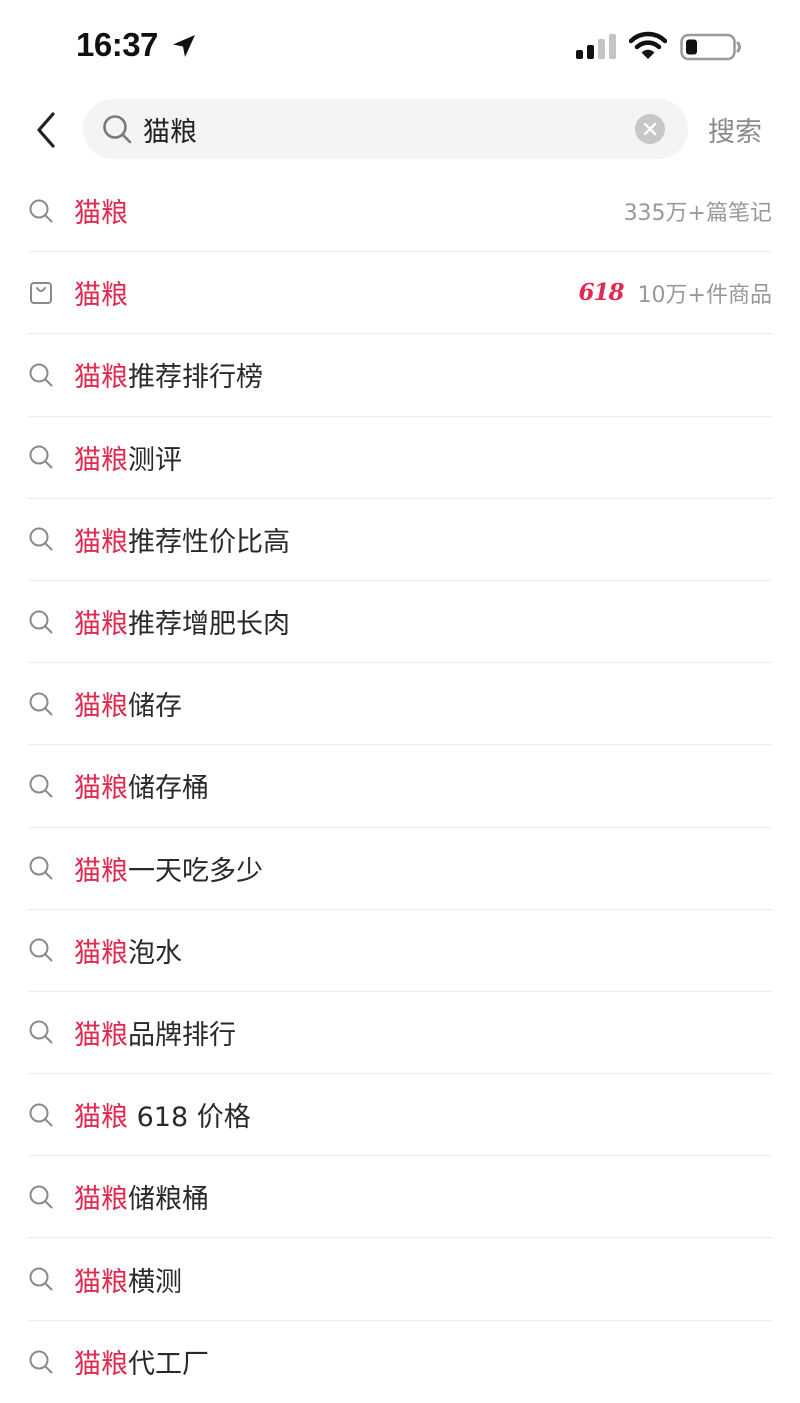 The height and width of the screenshot is (1403, 800). I want to click on suggestion-rest: 推荐性价比高, so click(209, 542).